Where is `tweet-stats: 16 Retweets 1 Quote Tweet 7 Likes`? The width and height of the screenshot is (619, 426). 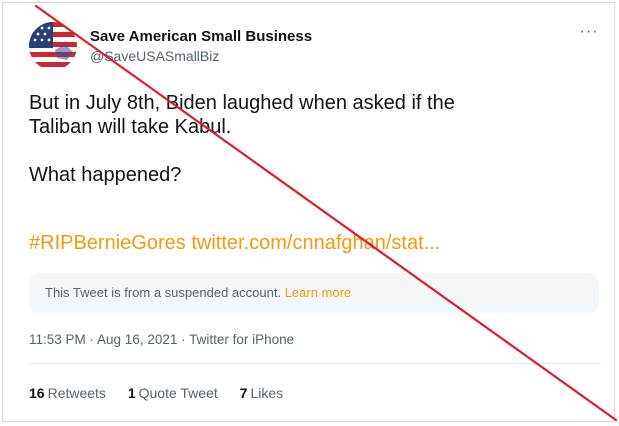
tweet-stats: 16 Retweets 1 Quote Tweet 7 Likes is located at coordinates (165, 393).